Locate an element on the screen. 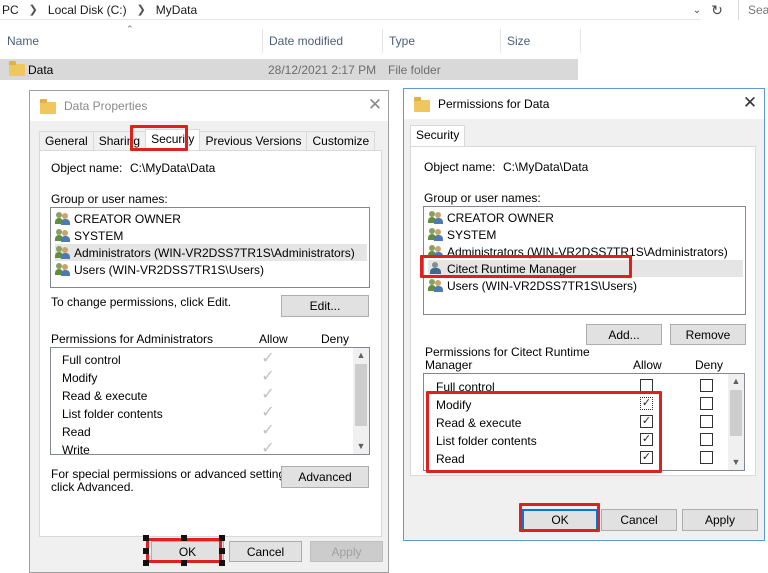 The width and height of the screenshot is (768, 573). search-input: Sear is located at coordinates (753, 10).